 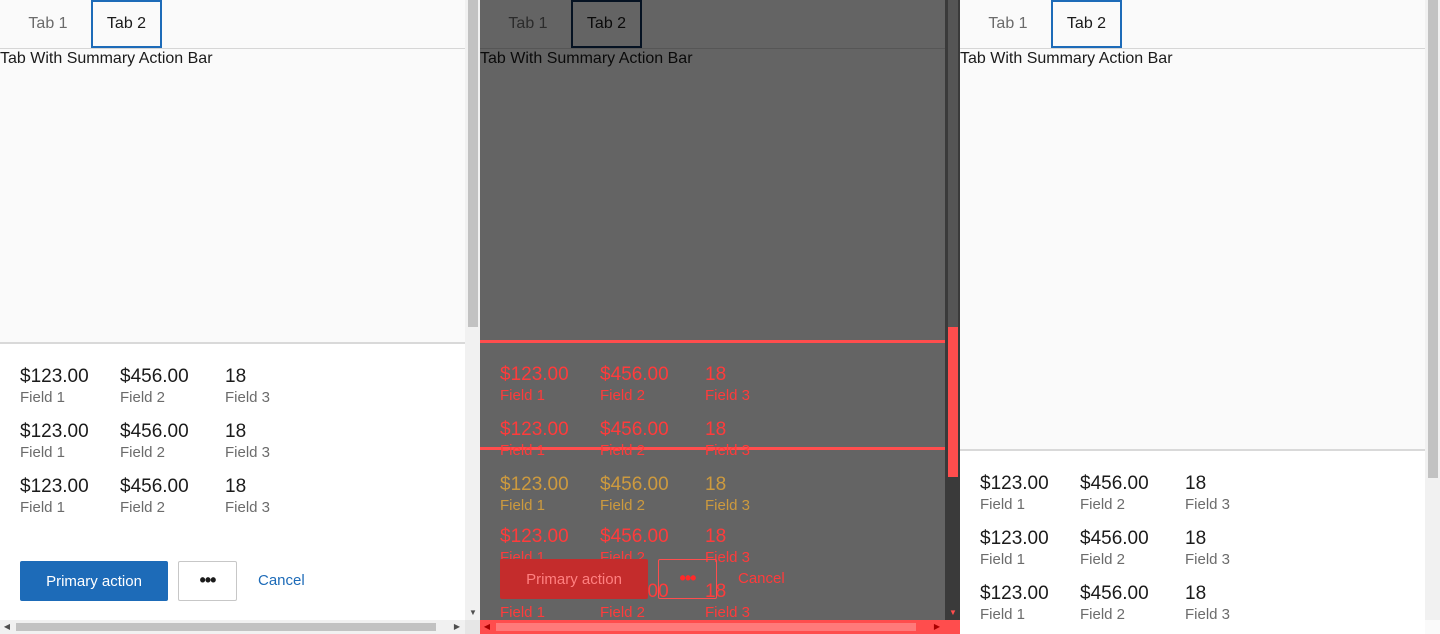 I want to click on vertical-scrollbar, so click(x=1432, y=310).